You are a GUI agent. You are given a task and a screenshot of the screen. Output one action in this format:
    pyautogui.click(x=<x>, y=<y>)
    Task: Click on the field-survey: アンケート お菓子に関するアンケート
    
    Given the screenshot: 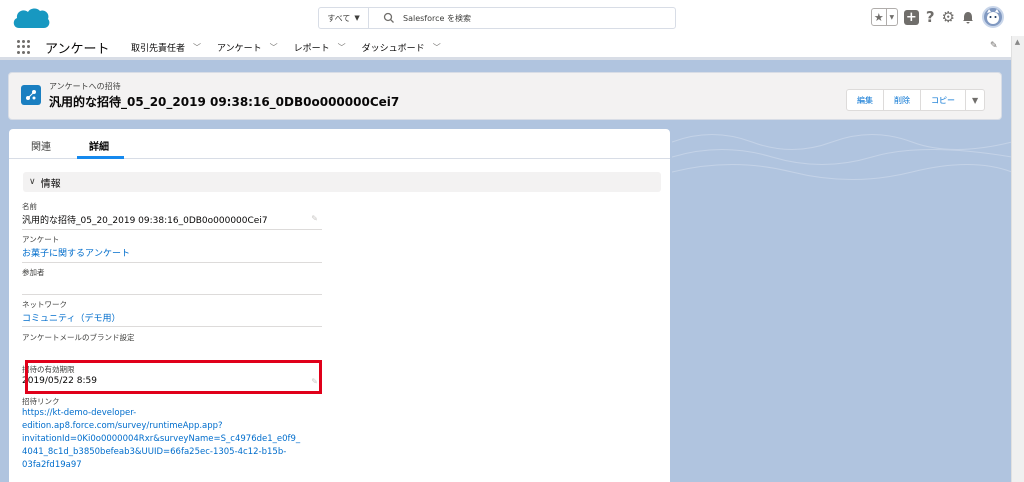 What is the action you would take?
    pyautogui.click(x=172, y=249)
    